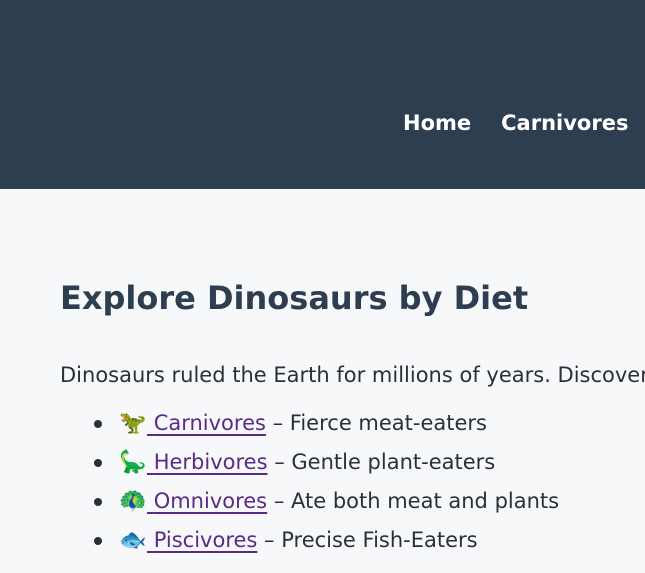 The height and width of the screenshot is (573, 645). I want to click on list-item: 🐟 Piscivores – Precise Fish-Eaters, so click(369, 540).